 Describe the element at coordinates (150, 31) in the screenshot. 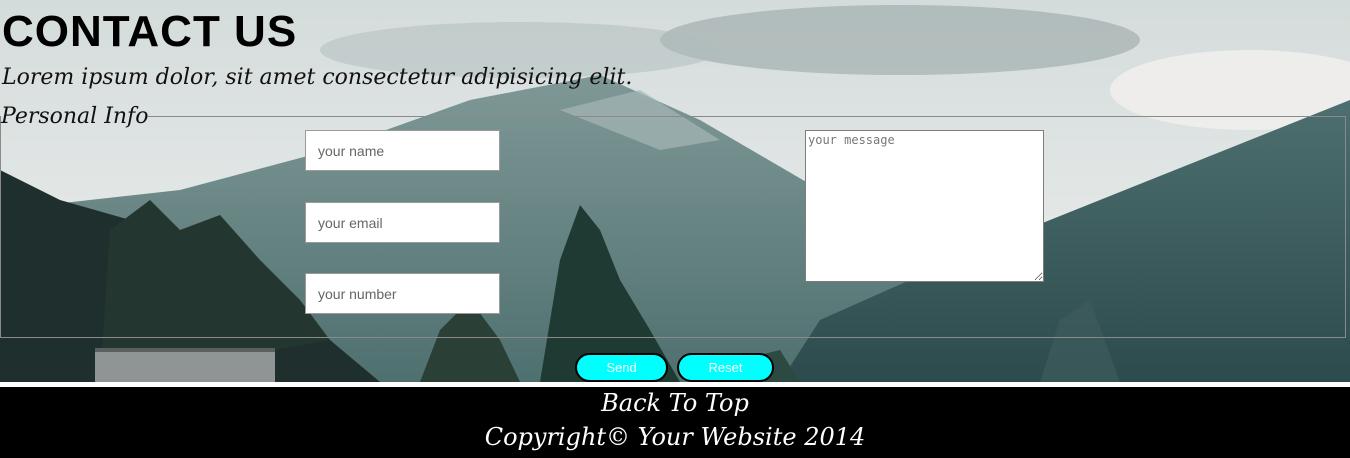

I see `page-title: CONTACT US` at that location.